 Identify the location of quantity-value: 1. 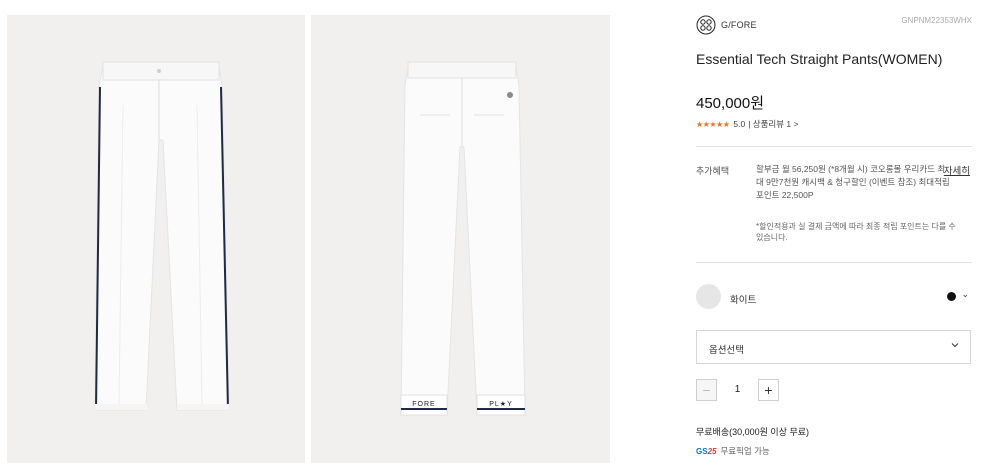
(737, 389).